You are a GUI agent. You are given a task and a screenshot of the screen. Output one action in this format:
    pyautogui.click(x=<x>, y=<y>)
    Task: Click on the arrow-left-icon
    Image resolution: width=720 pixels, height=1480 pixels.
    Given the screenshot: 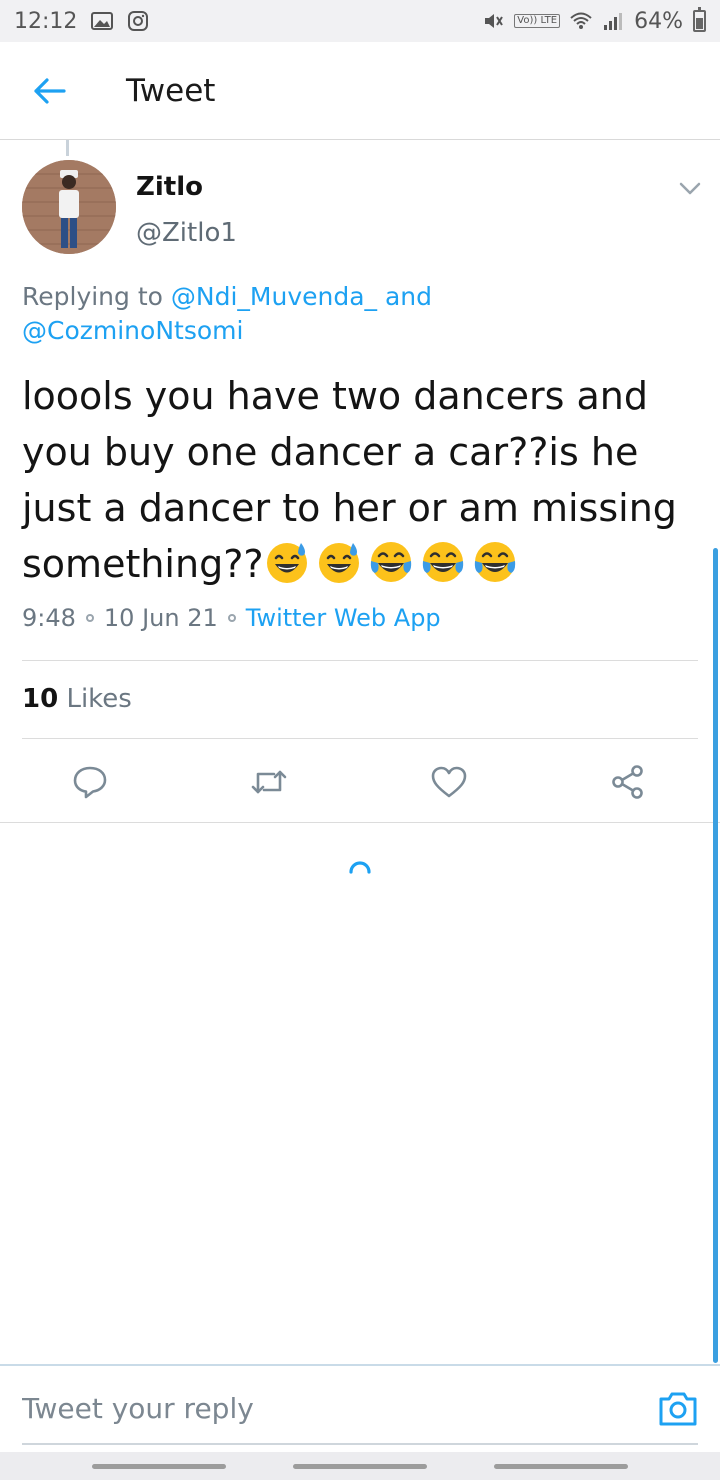 What is the action you would take?
    pyautogui.click(x=50, y=90)
    